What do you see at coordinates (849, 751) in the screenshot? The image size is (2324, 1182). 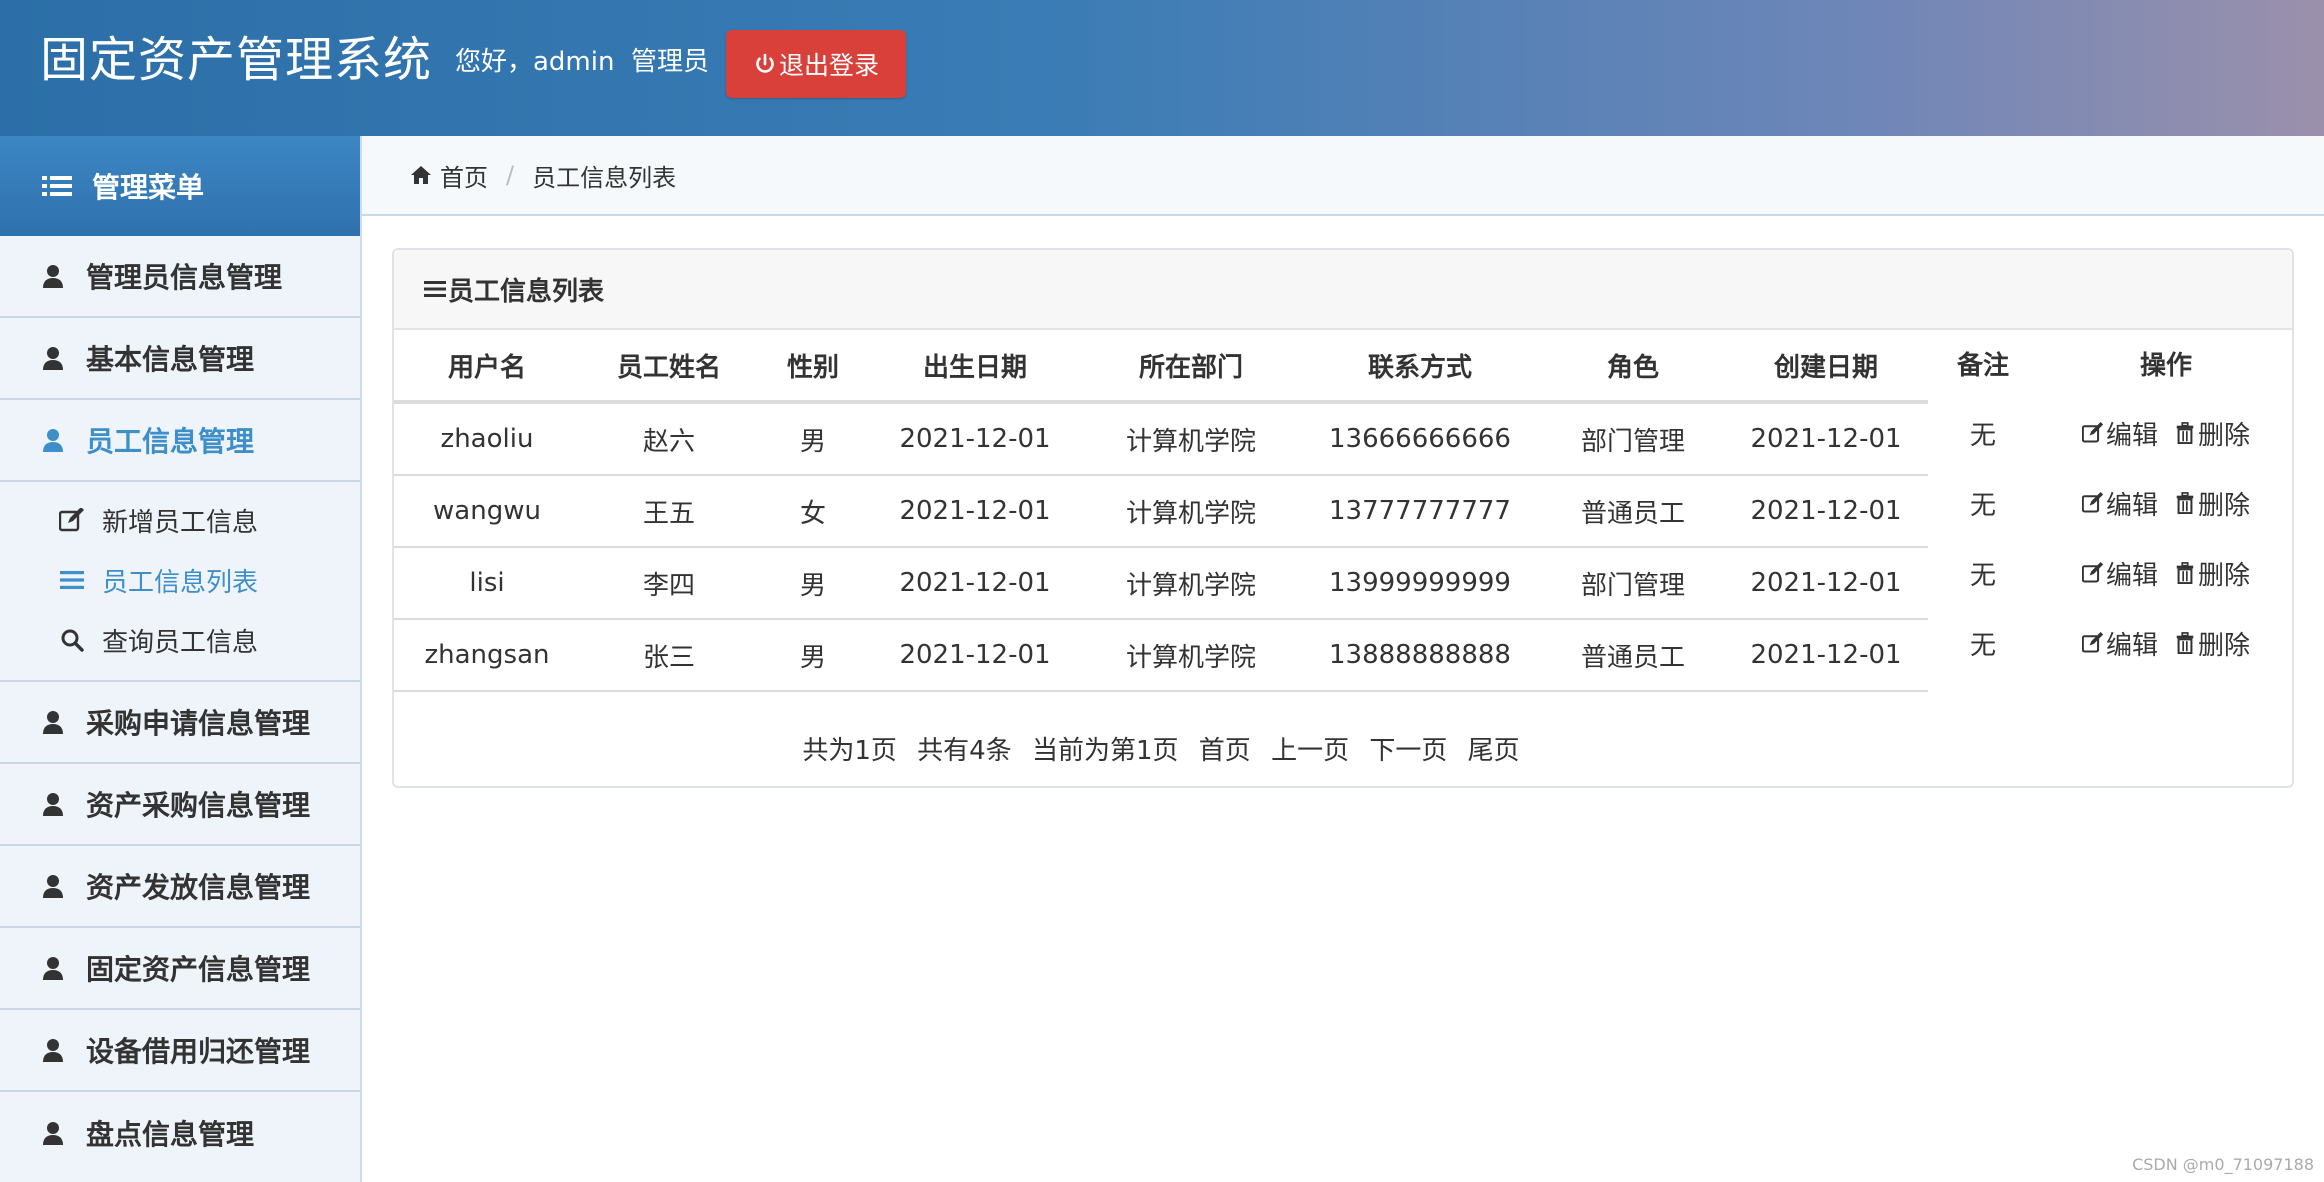 I see `pager-total-pages: 共为1页` at bounding box center [849, 751].